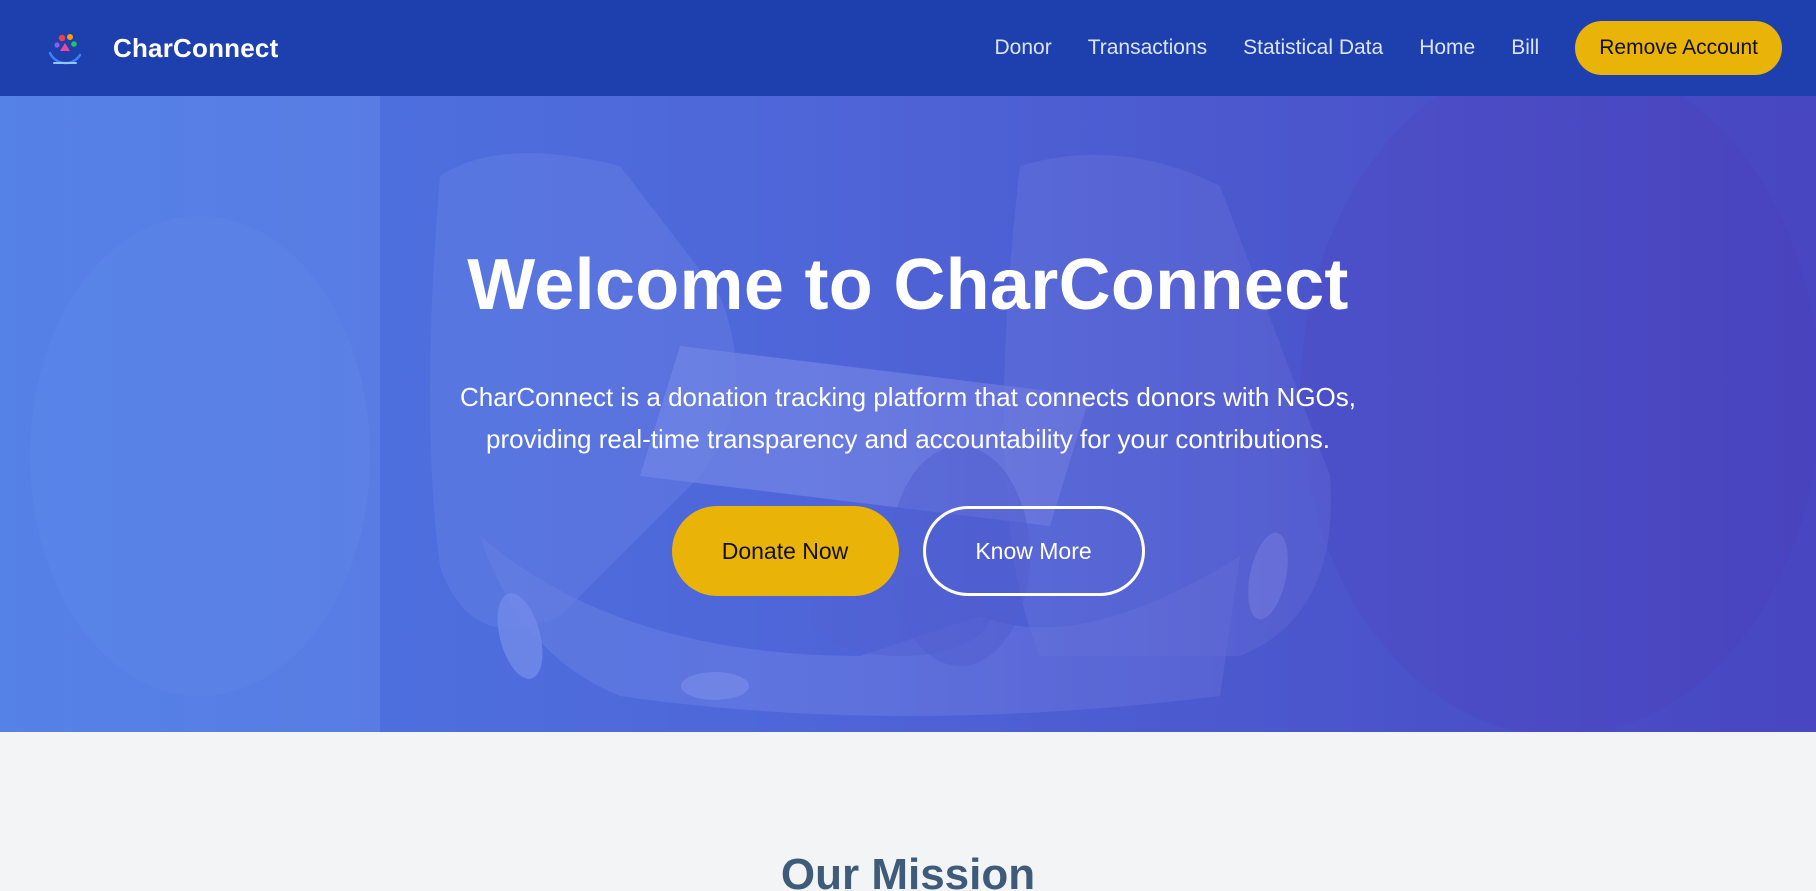 The image size is (1816, 891). Describe the element at coordinates (196, 47) in the screenshot. I see `brand-name: CharConnect` at that location.